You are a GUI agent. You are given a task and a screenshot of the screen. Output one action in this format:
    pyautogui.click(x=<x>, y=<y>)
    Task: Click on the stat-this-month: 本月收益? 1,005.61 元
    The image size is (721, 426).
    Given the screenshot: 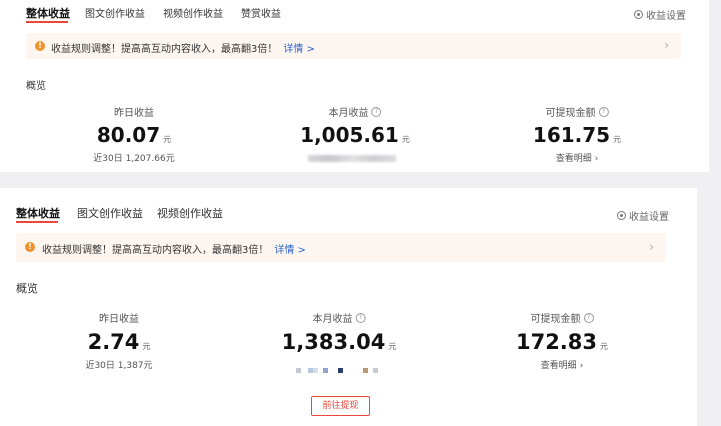 What is the action you would take?
    pyautogui.click(x=355, y=125)
    